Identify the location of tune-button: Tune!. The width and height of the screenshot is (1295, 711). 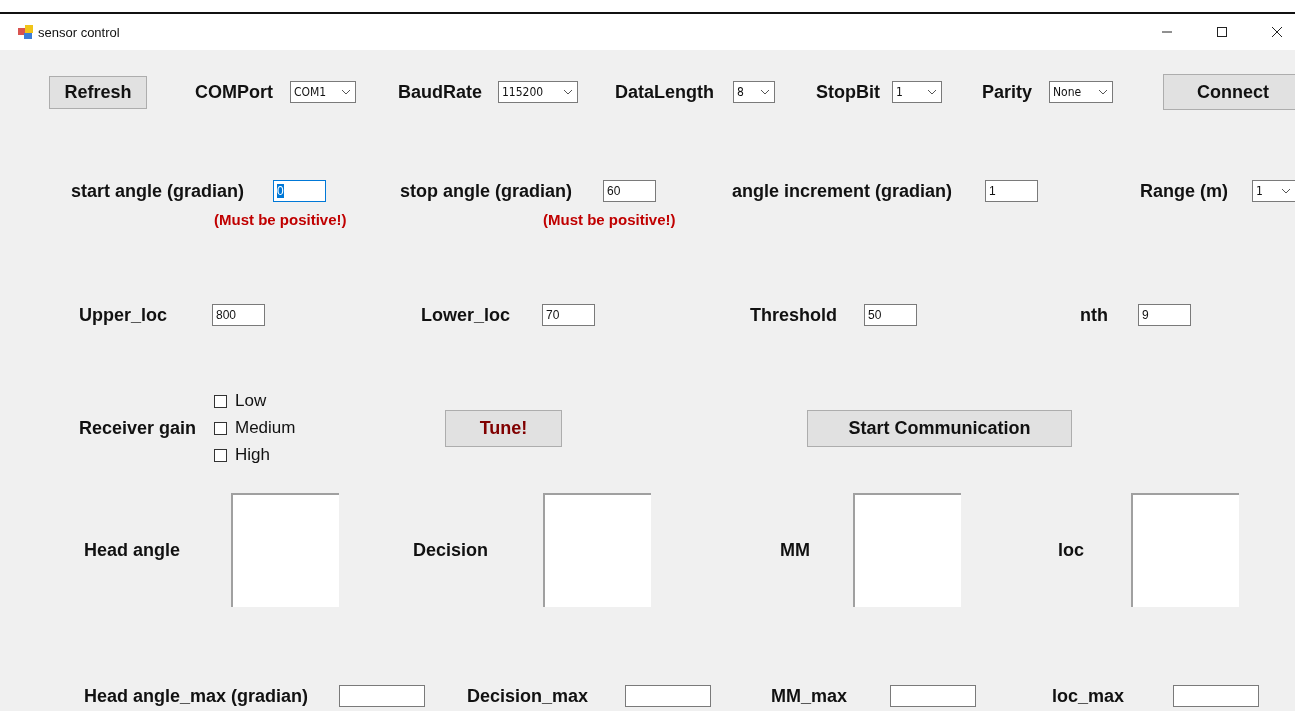
(503, 428).